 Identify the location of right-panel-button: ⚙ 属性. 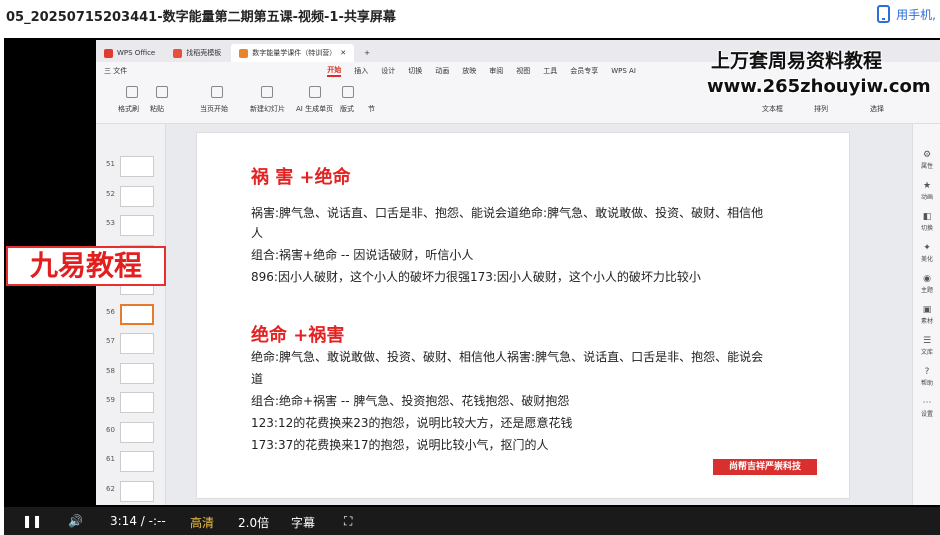
(927, 160).